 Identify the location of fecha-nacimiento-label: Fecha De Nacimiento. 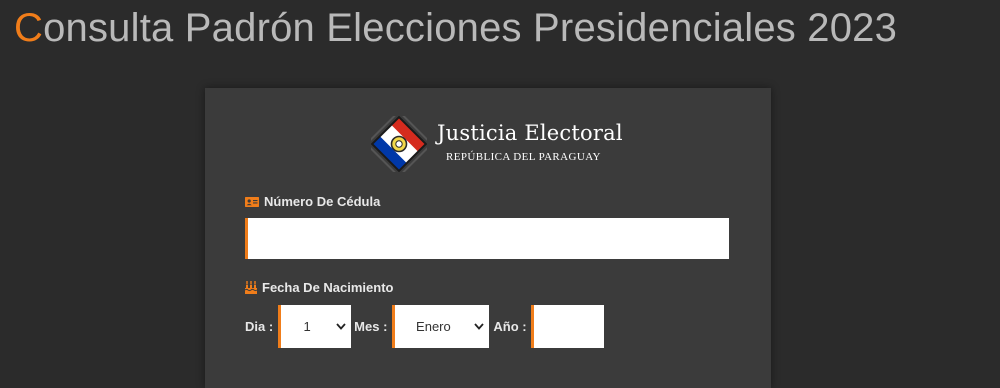
(319, 287).